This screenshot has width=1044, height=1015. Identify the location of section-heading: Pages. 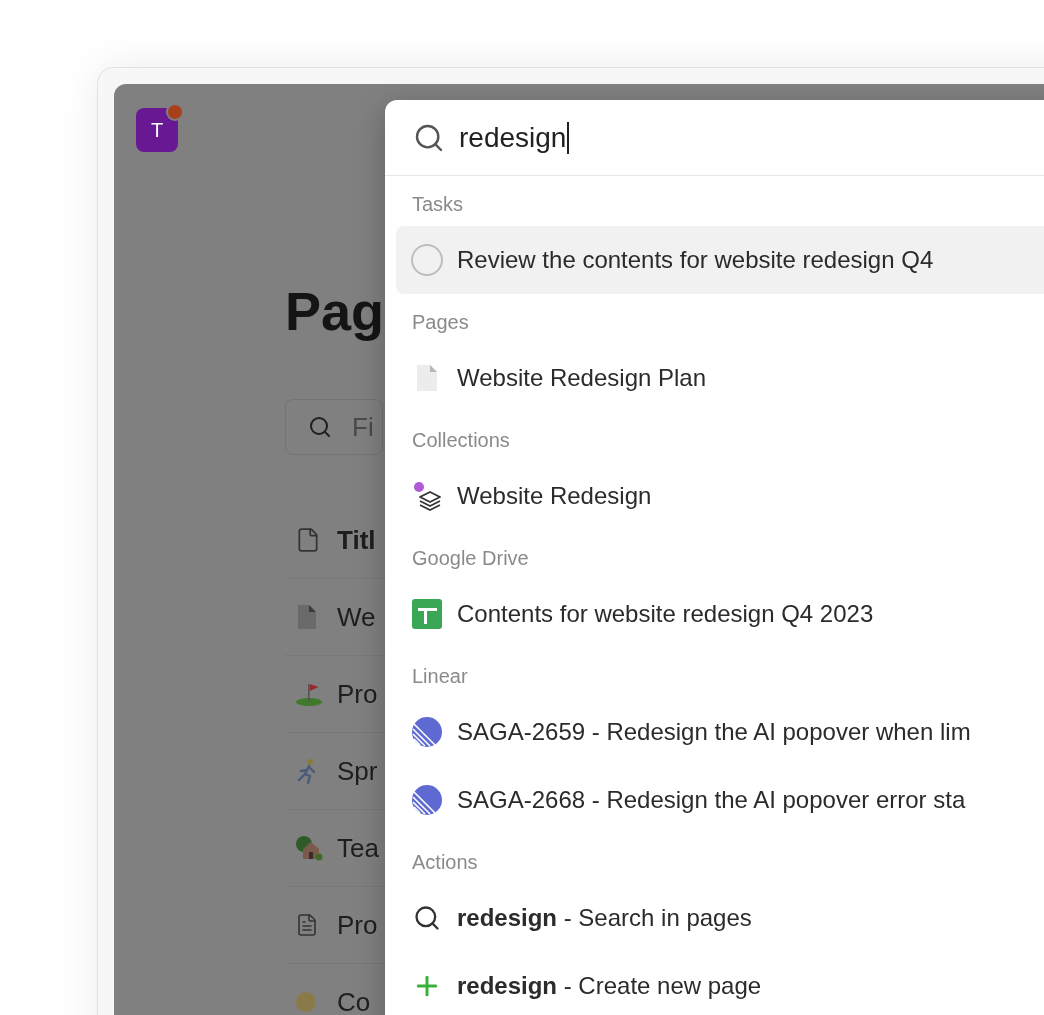
(440, 322).